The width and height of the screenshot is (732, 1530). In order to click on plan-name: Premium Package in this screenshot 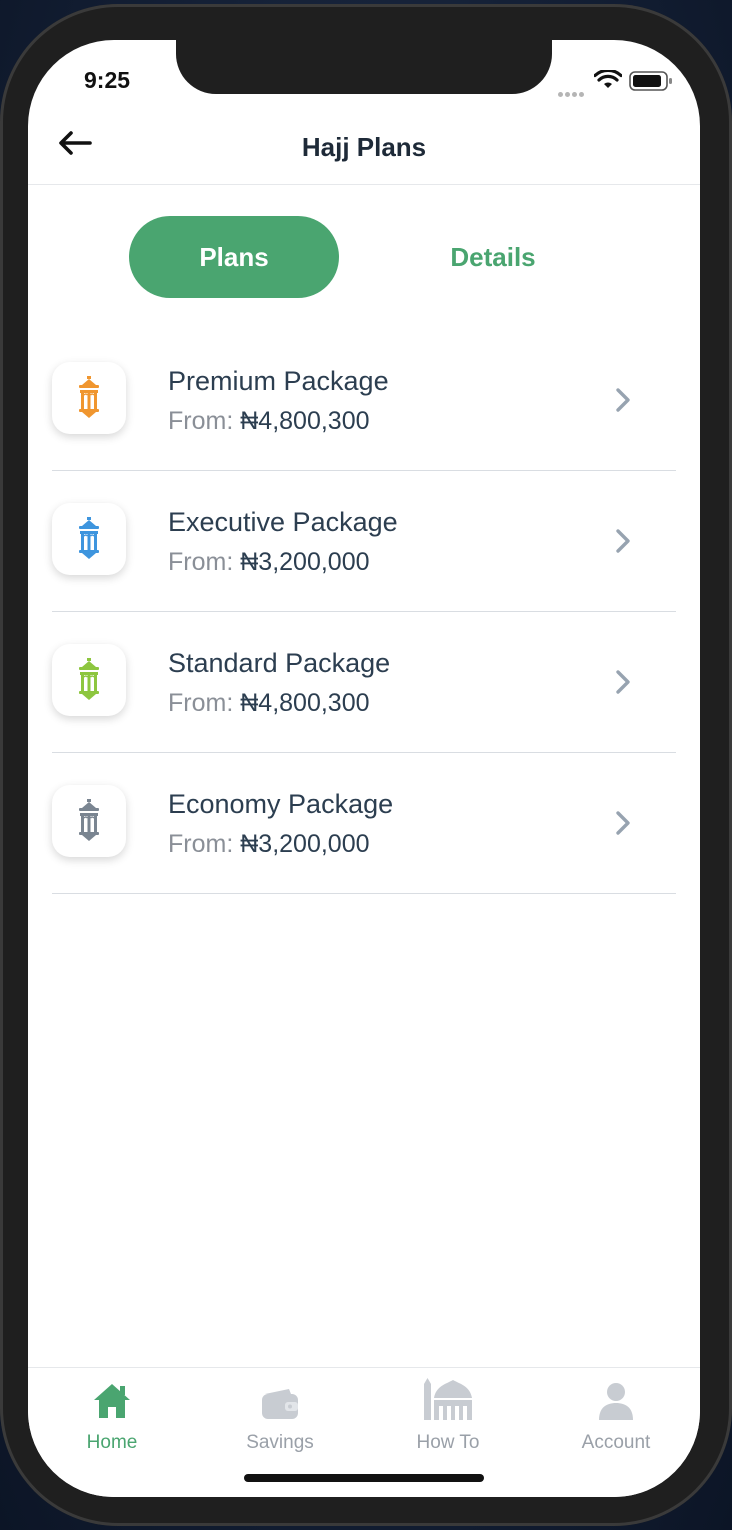, I will do `click(278, 381)`.